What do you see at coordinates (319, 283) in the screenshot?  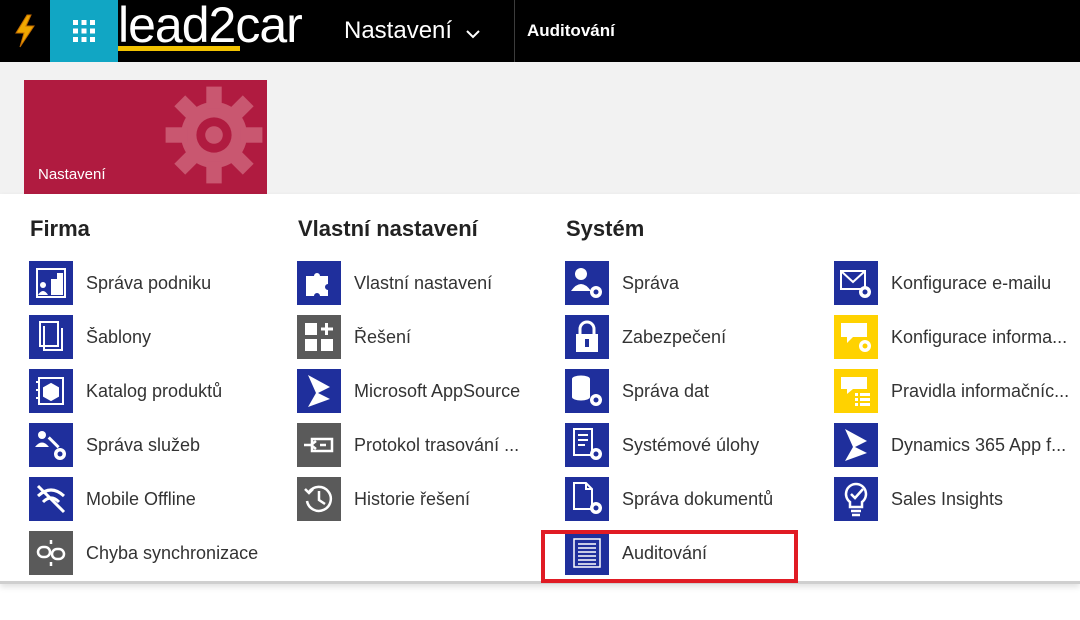 I see `customizations-icon` at bounding box center [319, 283].